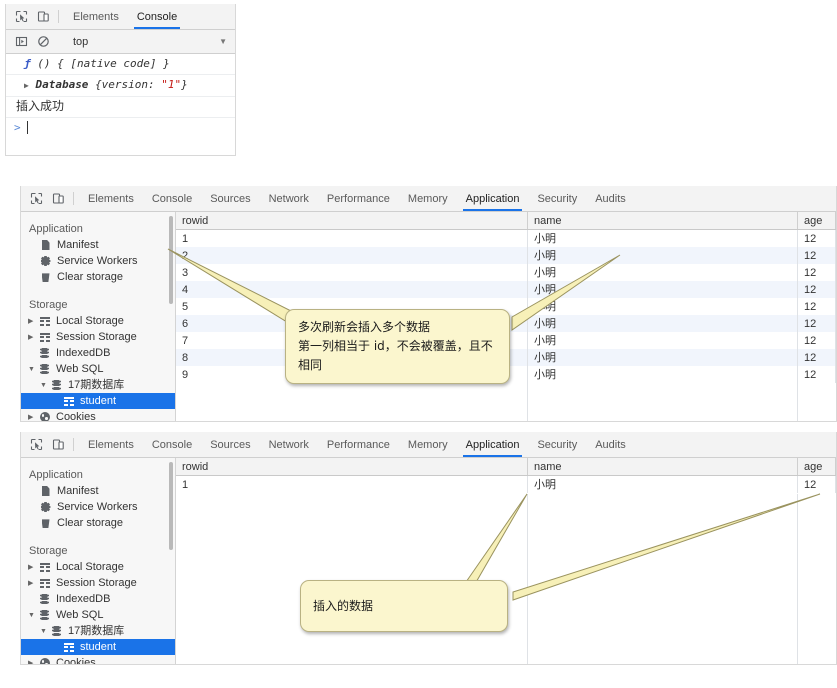 This screenshot has width=837, height=688. Describe the element at coordinates (352, 255) in the screenshot. I see `cell-rowid: 2` at that location.